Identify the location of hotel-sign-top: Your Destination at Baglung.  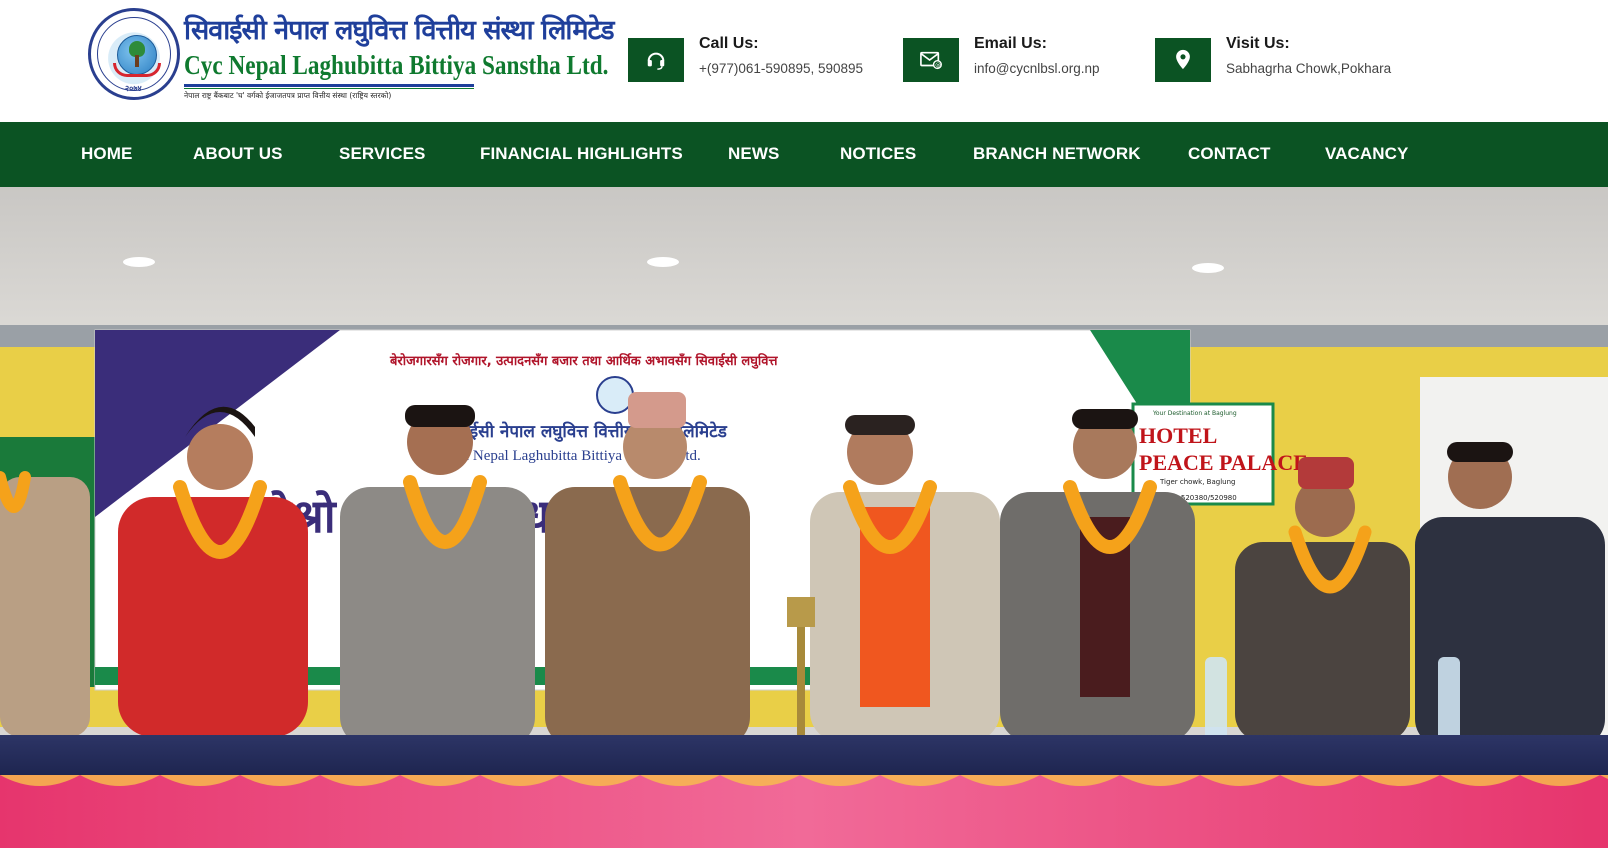
(1194, 413).